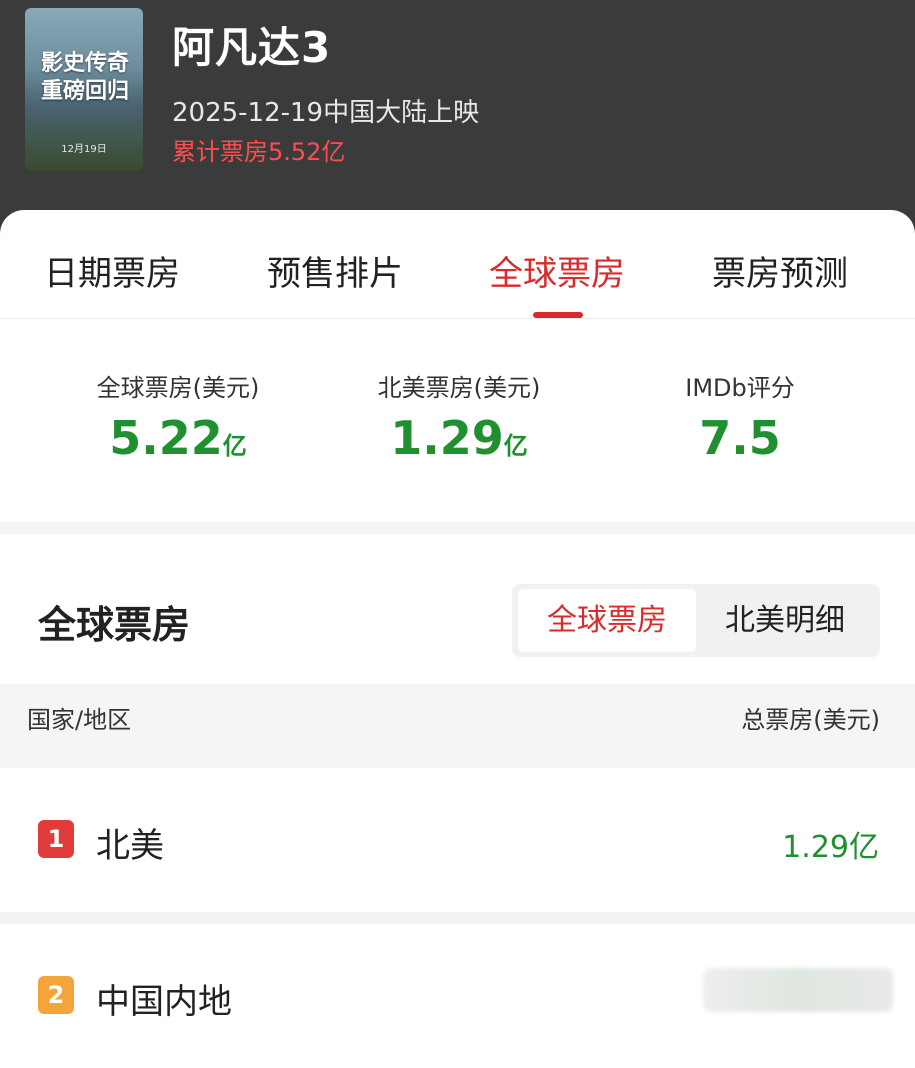 The width and height of the screenshot is (915, 1068). I want to click on movie-poster: 影史传奇 重磅回归 12月19日, so click(84, 89).